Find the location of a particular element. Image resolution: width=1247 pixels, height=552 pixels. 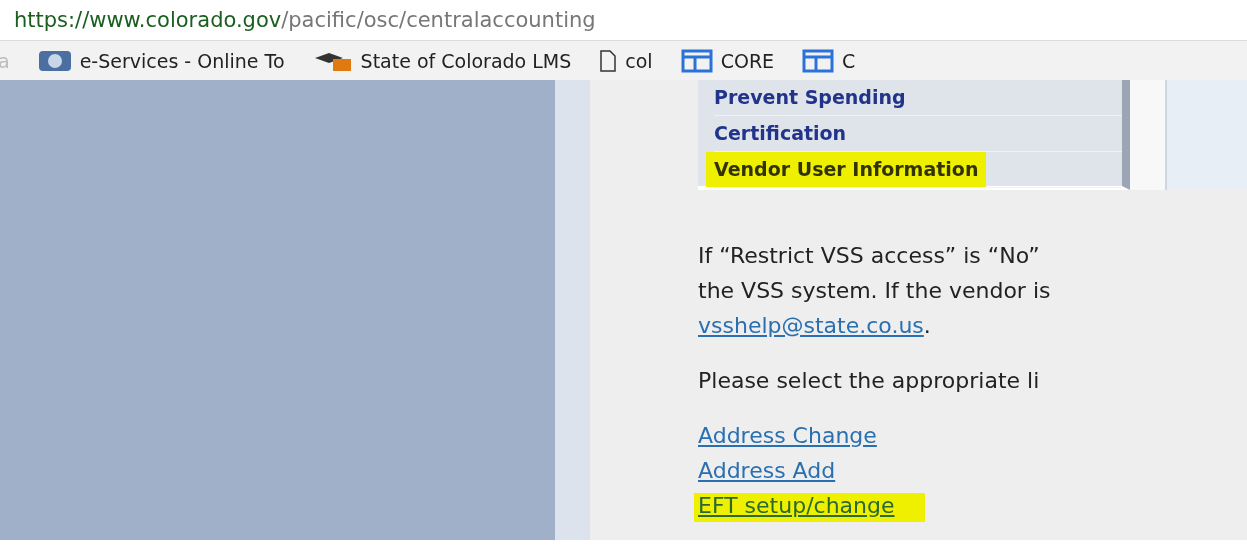

seal-icon is located at coordinates (54, 60).